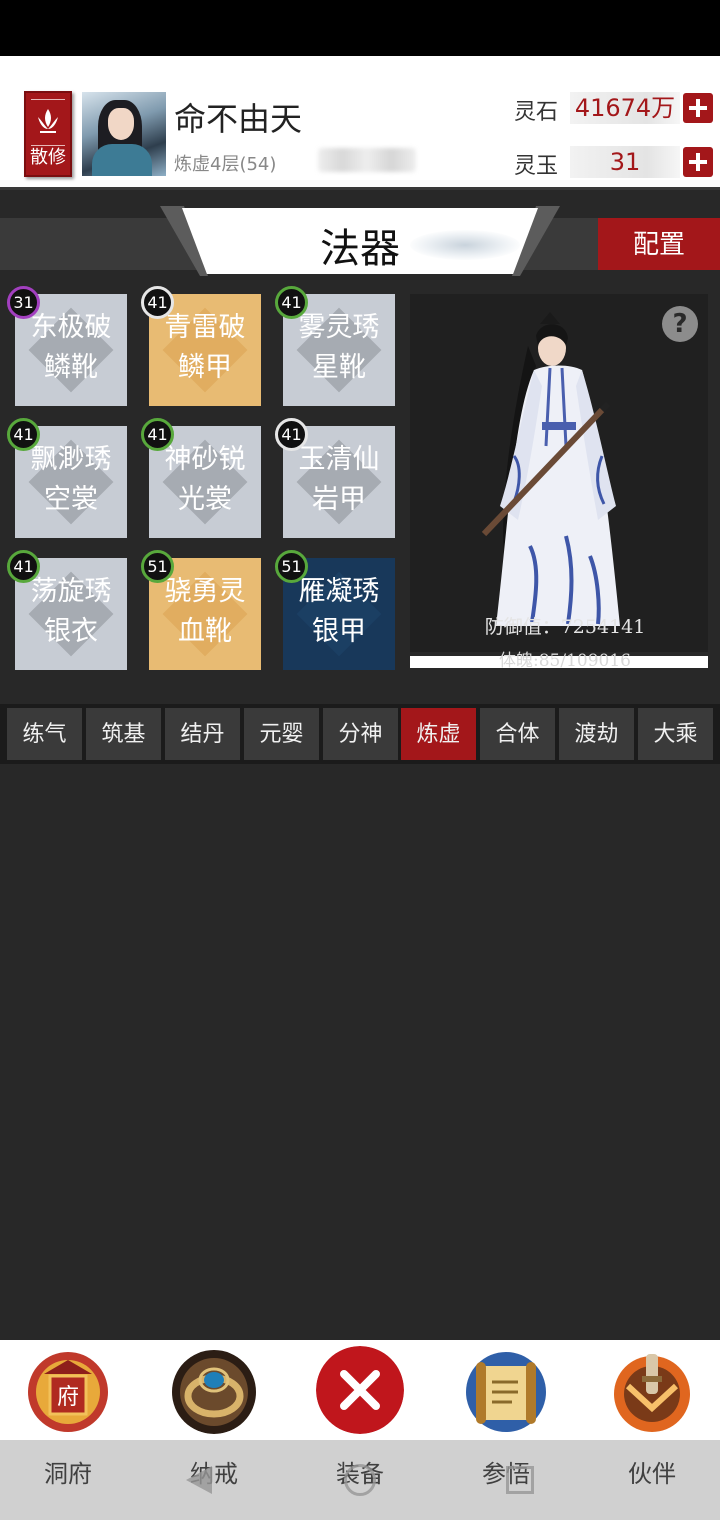  What do you see at coordinates (339, 479) in the screenshot?
I see `equipment-name: 玉清仙 岩甲` at bounding box center [339, 479].